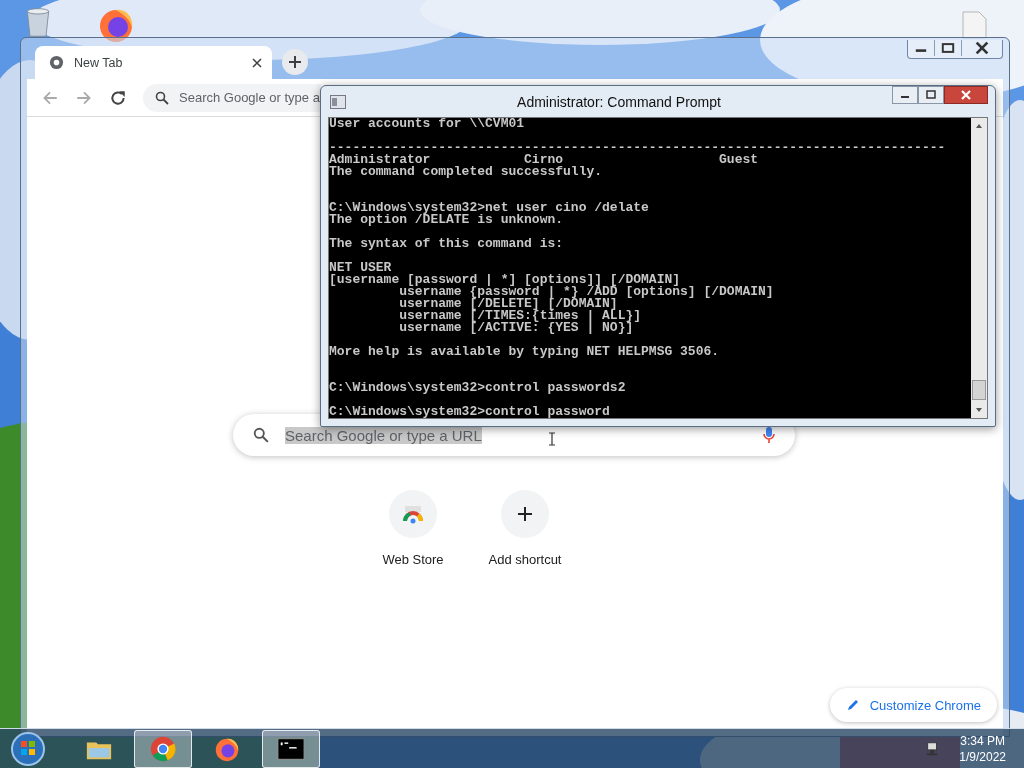  I want to click on console-line: Administrator Cirno Guest, so click(544, 160).